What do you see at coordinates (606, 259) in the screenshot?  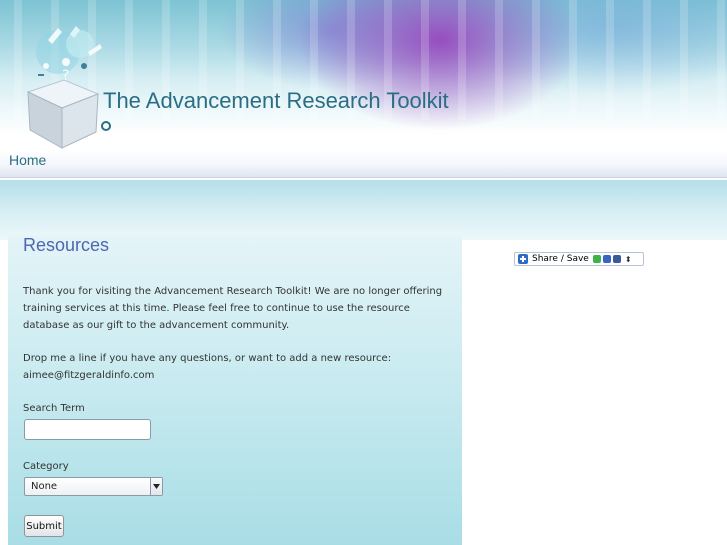 I see `bookmark-service-icon` at bounding box center [606, 259].